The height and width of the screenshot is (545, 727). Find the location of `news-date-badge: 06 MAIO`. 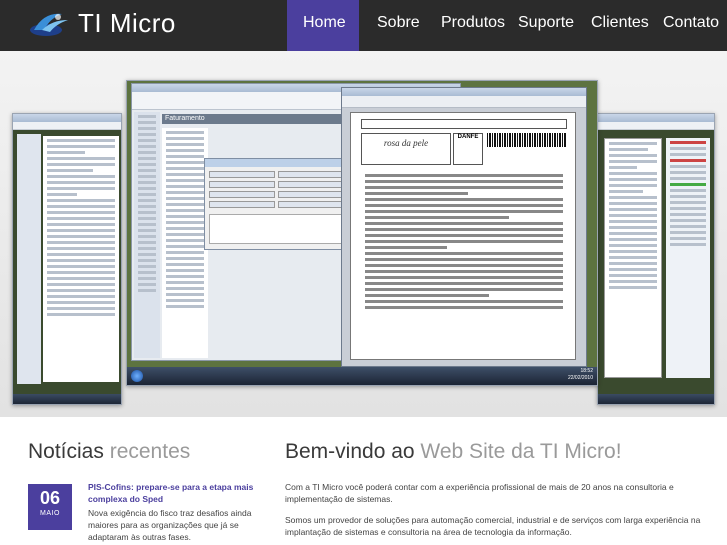

news-date-badge: 06 MAIO is located at coordinates (50, 507).